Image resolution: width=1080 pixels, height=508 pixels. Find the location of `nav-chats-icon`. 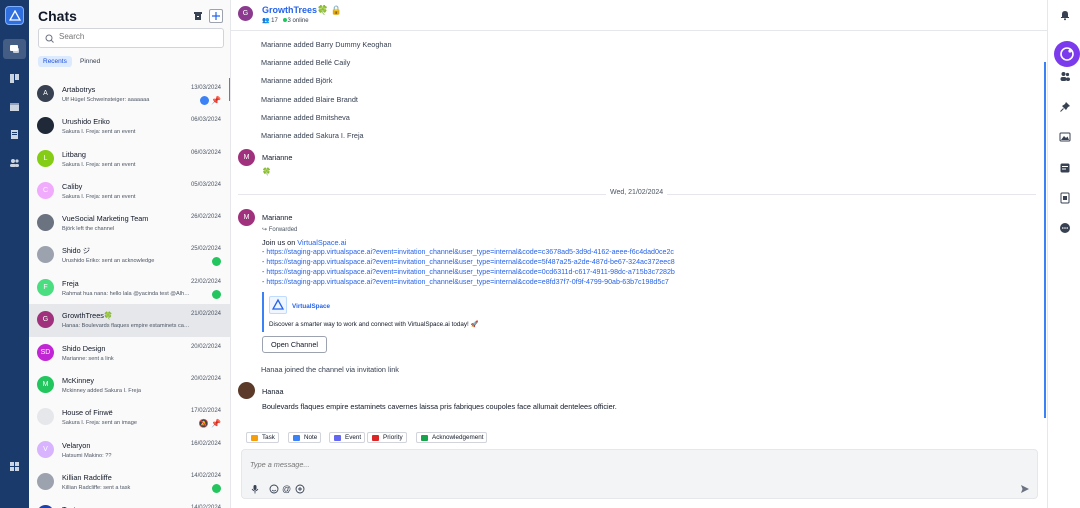

nav-chats-icon is located at coordinates (14, 49).